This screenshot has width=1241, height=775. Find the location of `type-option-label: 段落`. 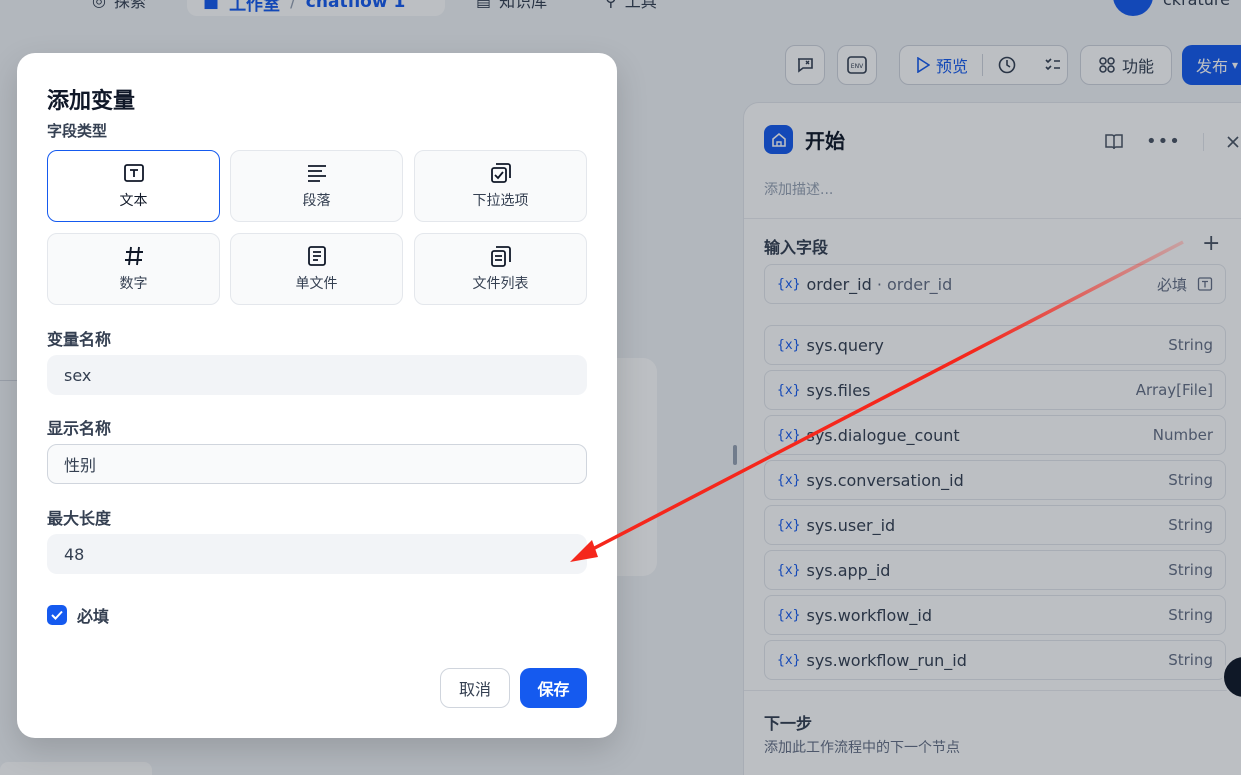

type-option-label: 段落 is located at coordinates (316, 201).